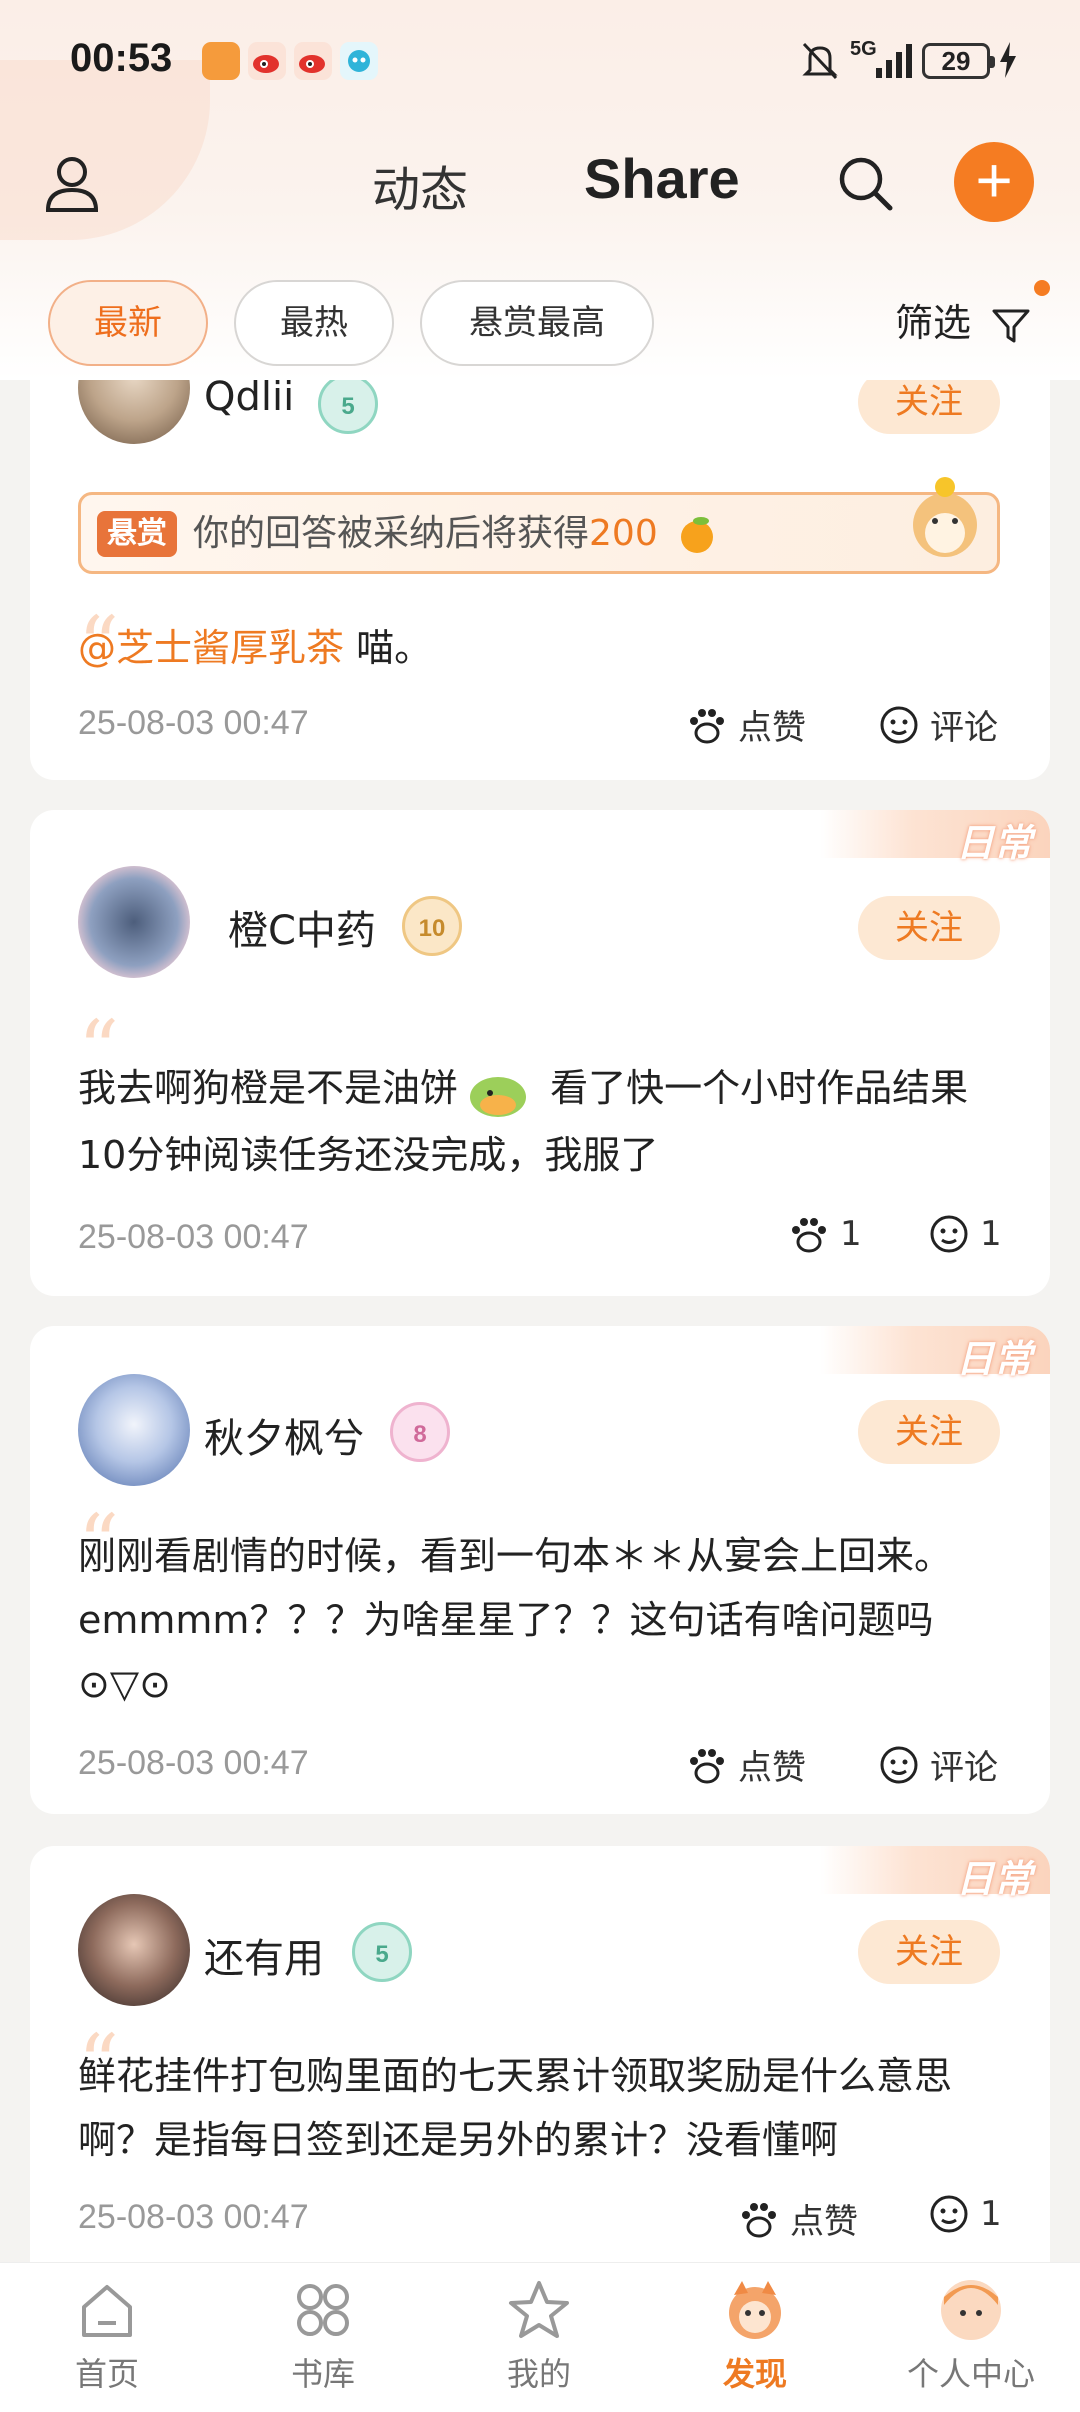  I want to click on comment-label: 评论, so click(964, 1768).